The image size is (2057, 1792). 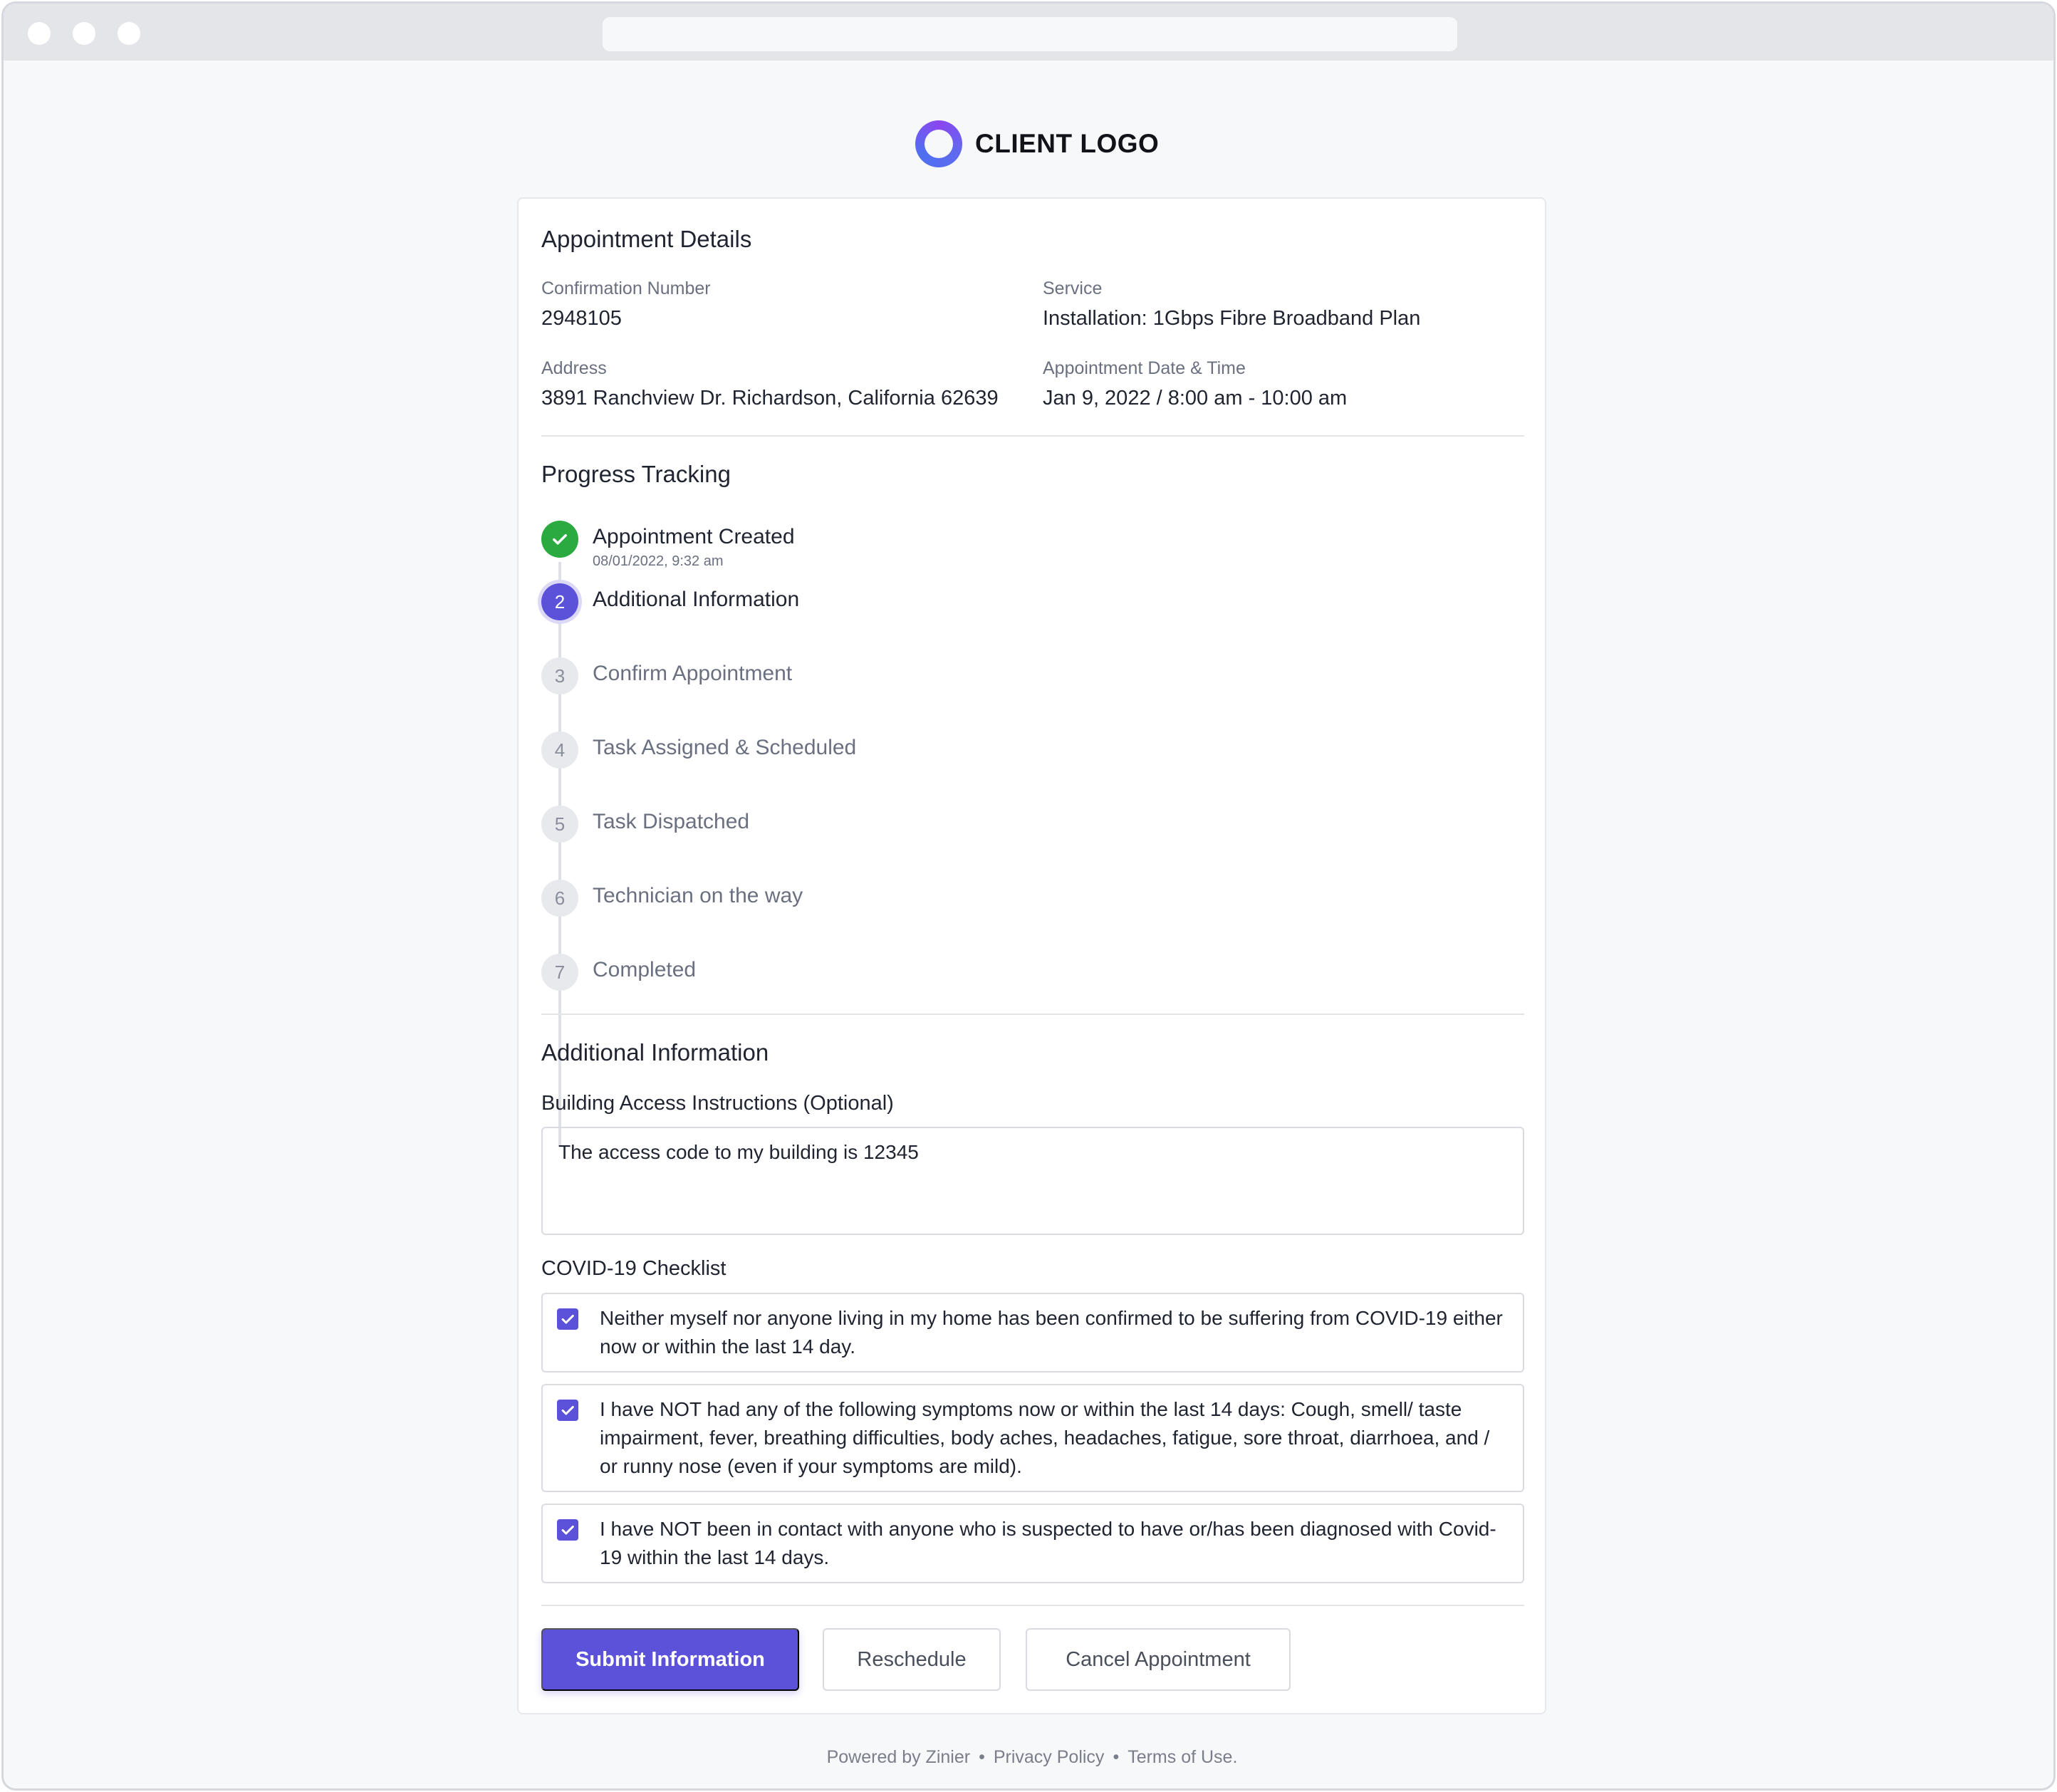 I want to click on address-bar, so click(x=1030, y=34).